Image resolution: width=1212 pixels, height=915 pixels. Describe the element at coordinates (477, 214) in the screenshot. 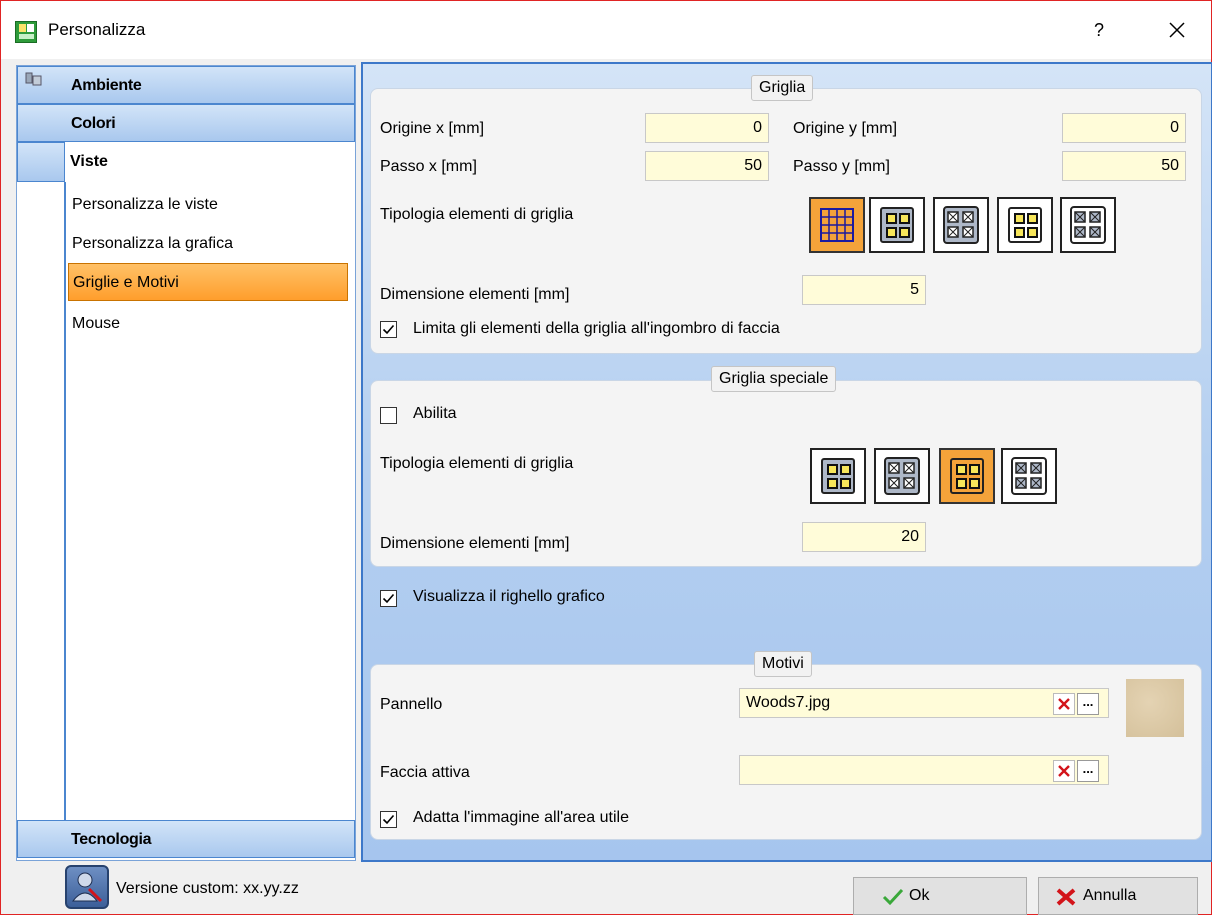

I see `tipologia-label: Tipologia elementi di griglia` at that location.